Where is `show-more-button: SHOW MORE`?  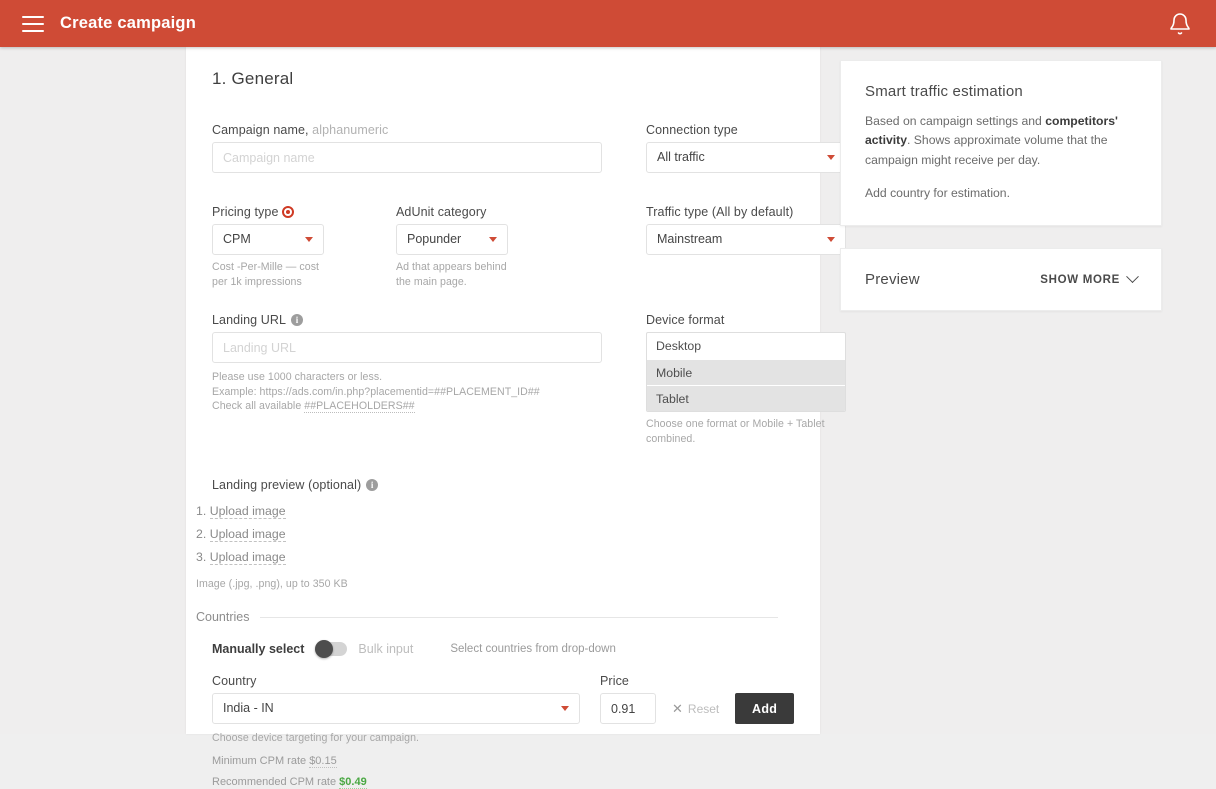
show-more-button: SHOW MORE is located at coordinates (1089, 278).